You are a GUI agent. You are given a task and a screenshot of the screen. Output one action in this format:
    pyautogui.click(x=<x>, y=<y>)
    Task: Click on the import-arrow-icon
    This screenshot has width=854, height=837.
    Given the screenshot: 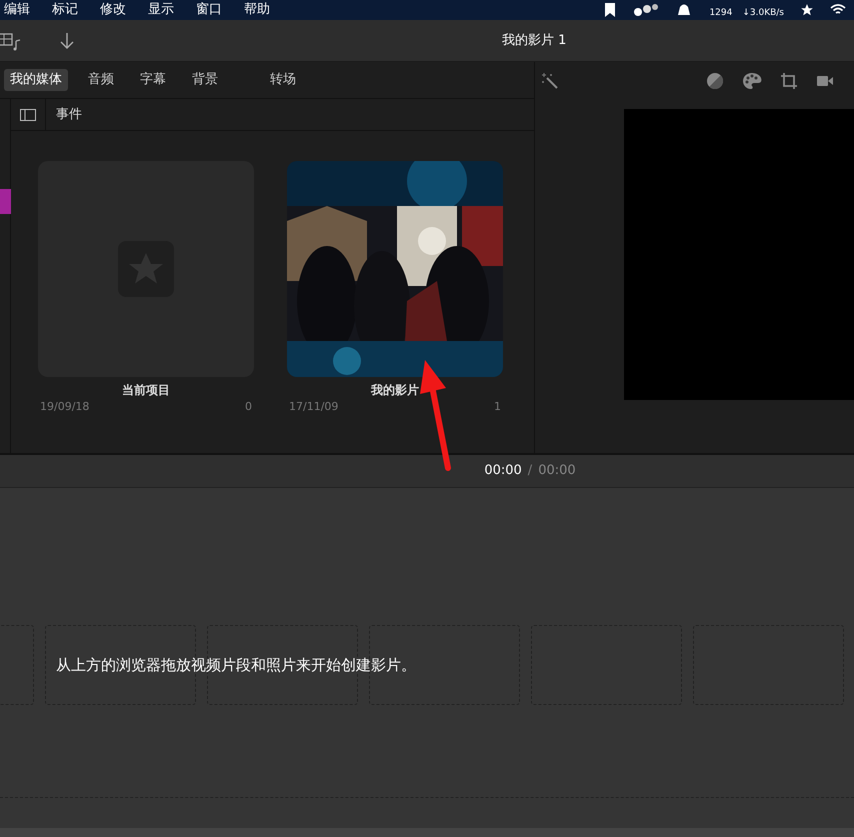 What is the action you would take?
    pyautogui.click(x=67, y=41)
    